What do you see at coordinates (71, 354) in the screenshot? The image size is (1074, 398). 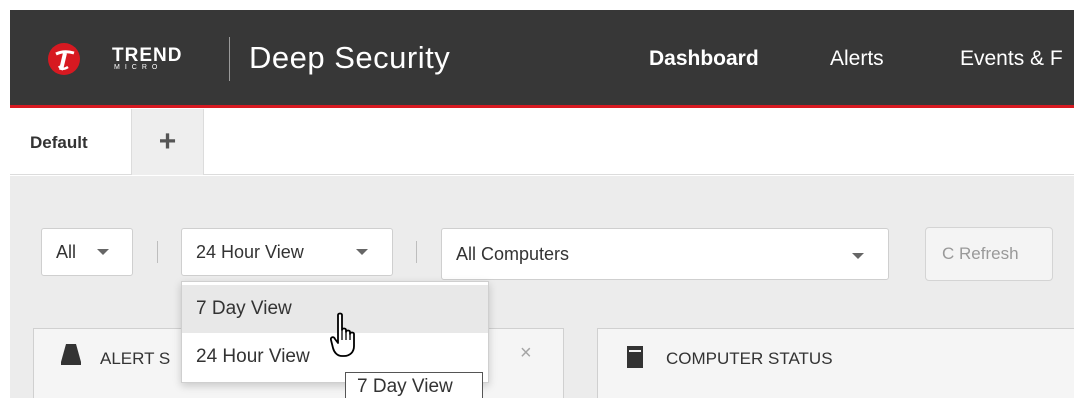 I see `alert-icon` at bounding box center [71, 354].